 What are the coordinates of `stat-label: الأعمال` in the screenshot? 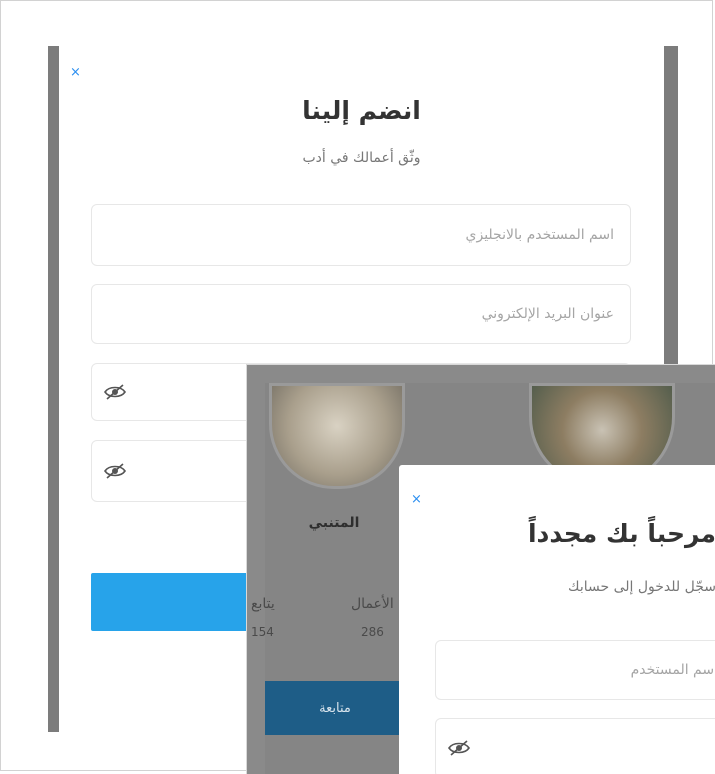 It's located at (372, 604).